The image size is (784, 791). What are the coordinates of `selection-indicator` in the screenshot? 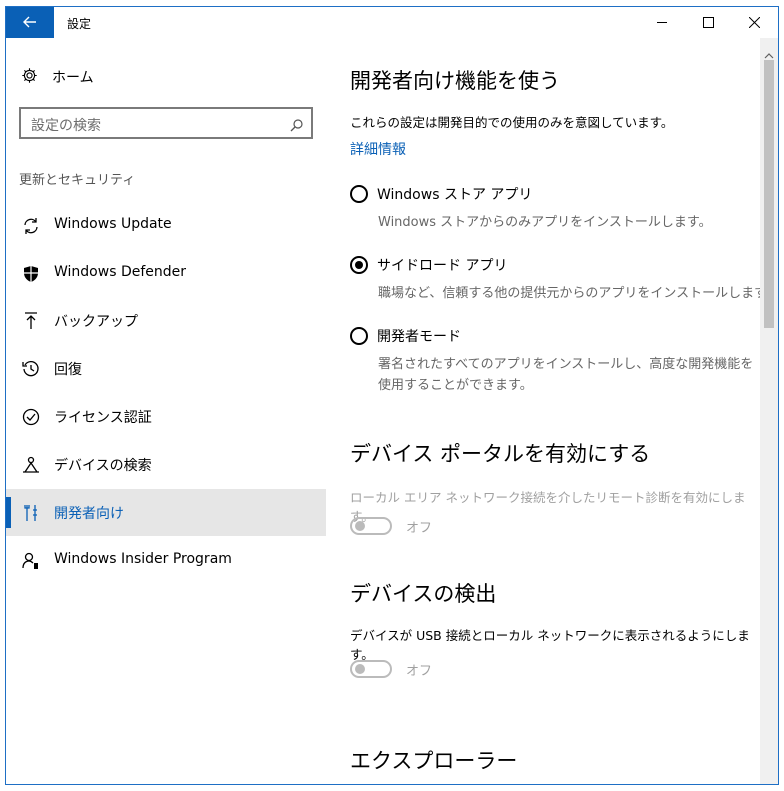 It's located at (8, 512).